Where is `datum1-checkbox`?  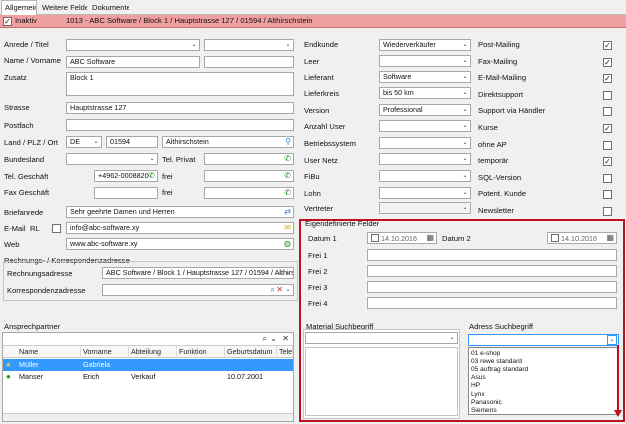 datum1-checkbox is located at coordinates (375, 238).